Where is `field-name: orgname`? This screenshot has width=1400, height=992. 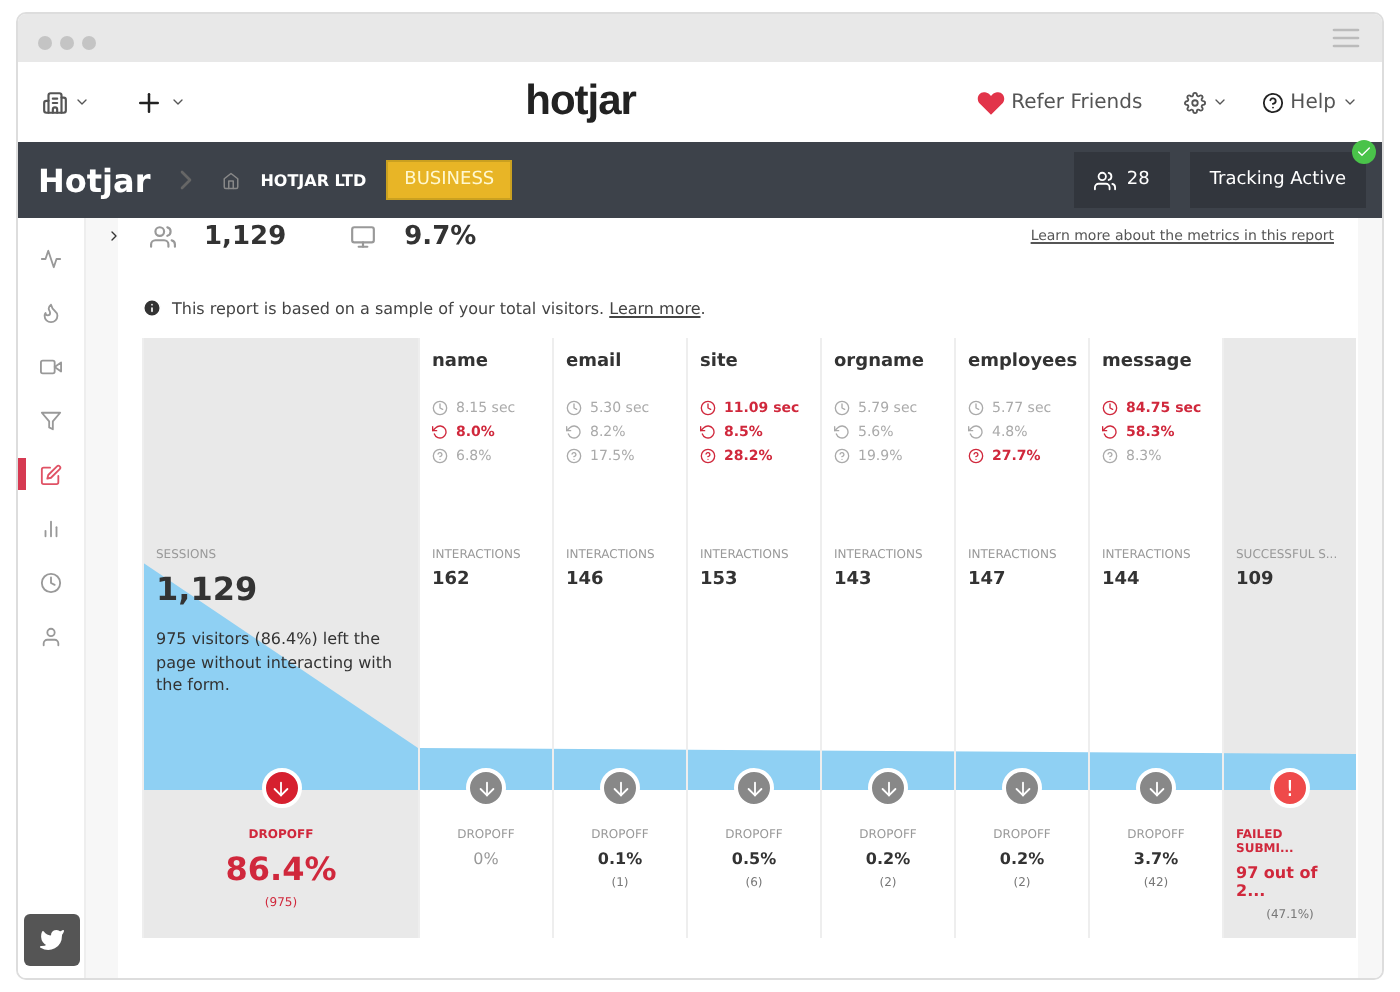
field-name: orgname is located at coordinates (879, 362).